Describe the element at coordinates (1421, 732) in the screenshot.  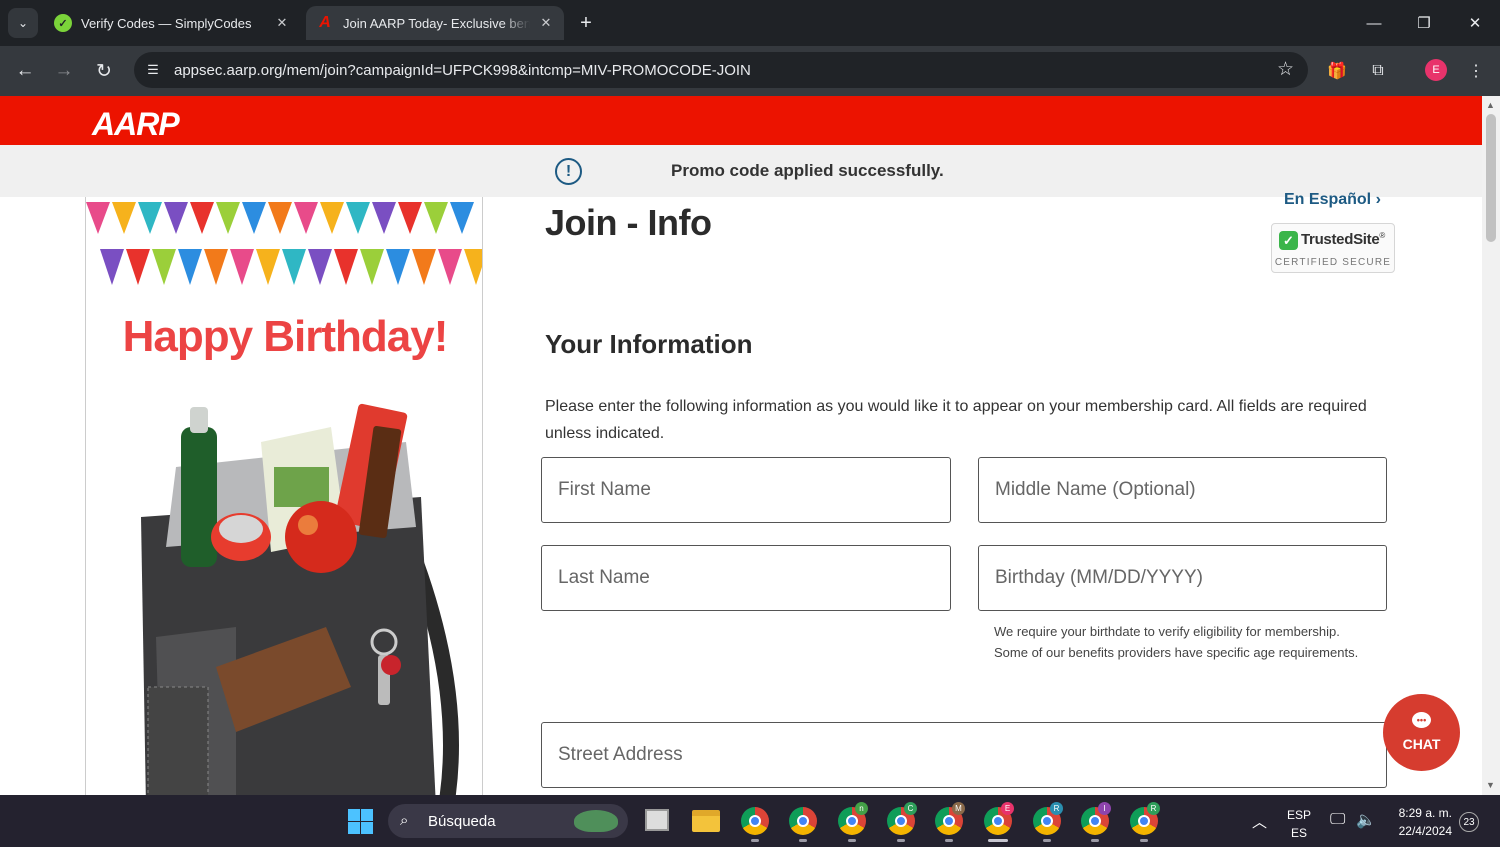
I see `chat-button: ••• CHAT` at that location.